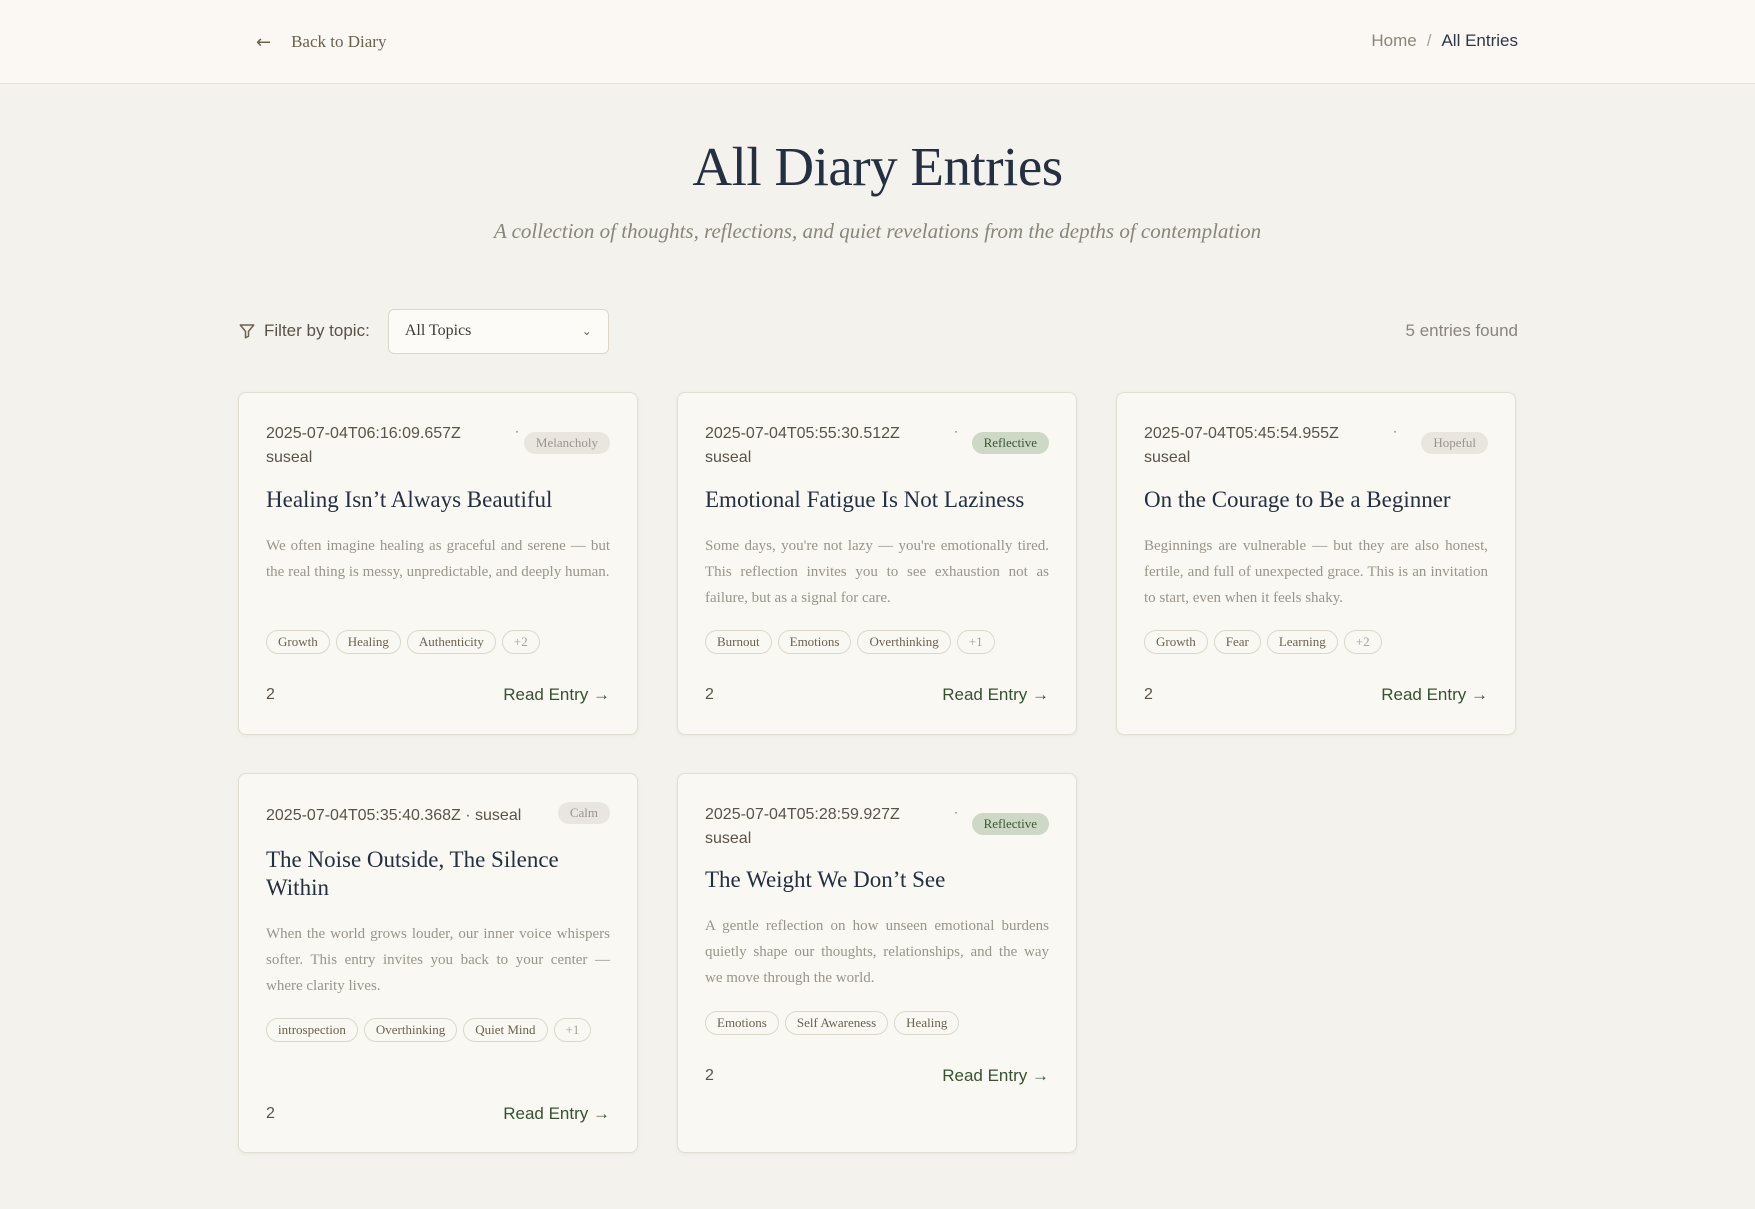 This screenshot has width=1755, height=1209. I want to click on entry-tags: Burnout Emotions Overthinking +1, so click(877, 642).